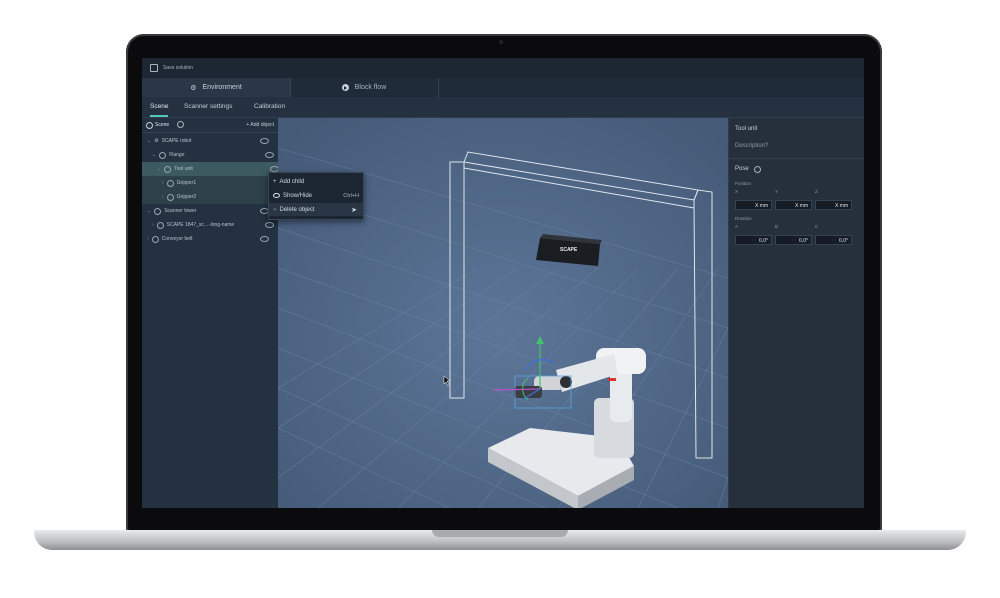 This screenshot has width=1000, height=598. I want to click on position-z-input: X mm, so click(833, 205).